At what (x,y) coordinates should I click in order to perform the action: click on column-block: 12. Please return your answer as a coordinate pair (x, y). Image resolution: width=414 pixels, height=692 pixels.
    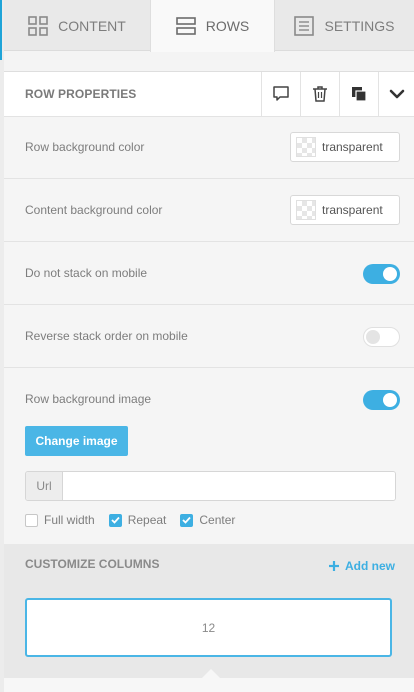
    Looking at the image, I should click on (208, 627).